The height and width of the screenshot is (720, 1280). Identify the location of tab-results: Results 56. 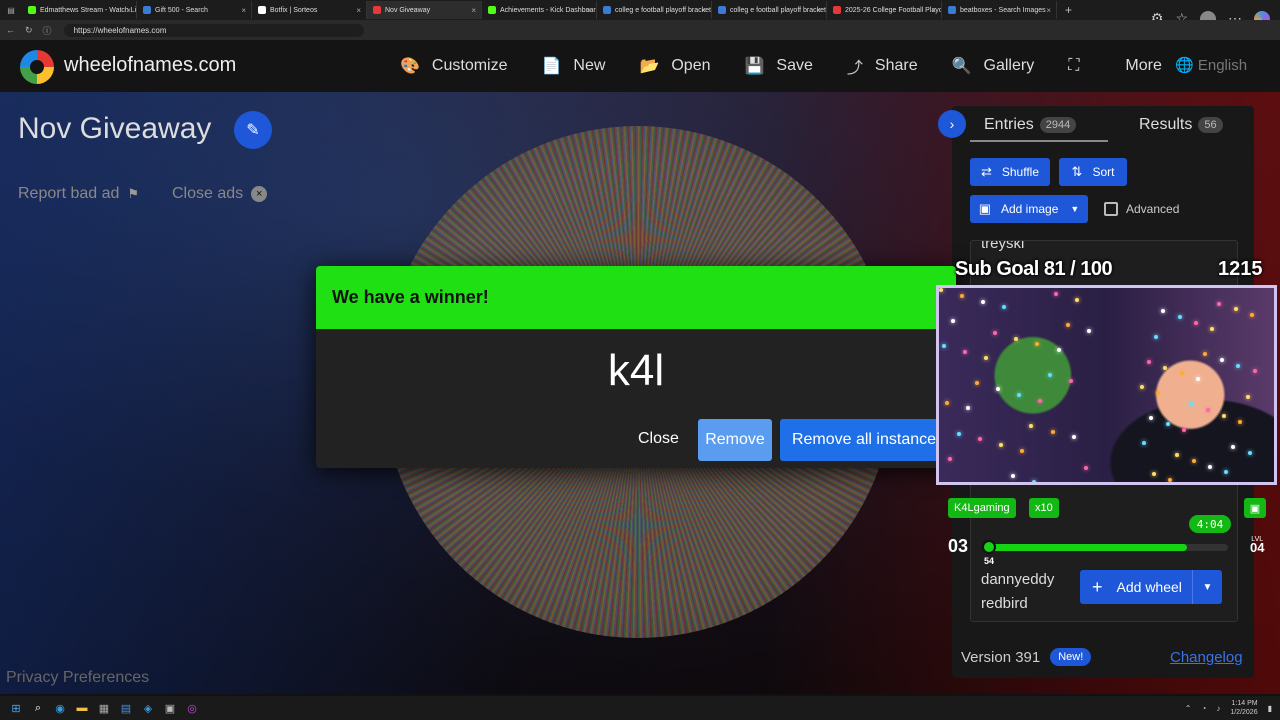
(1181, 125).